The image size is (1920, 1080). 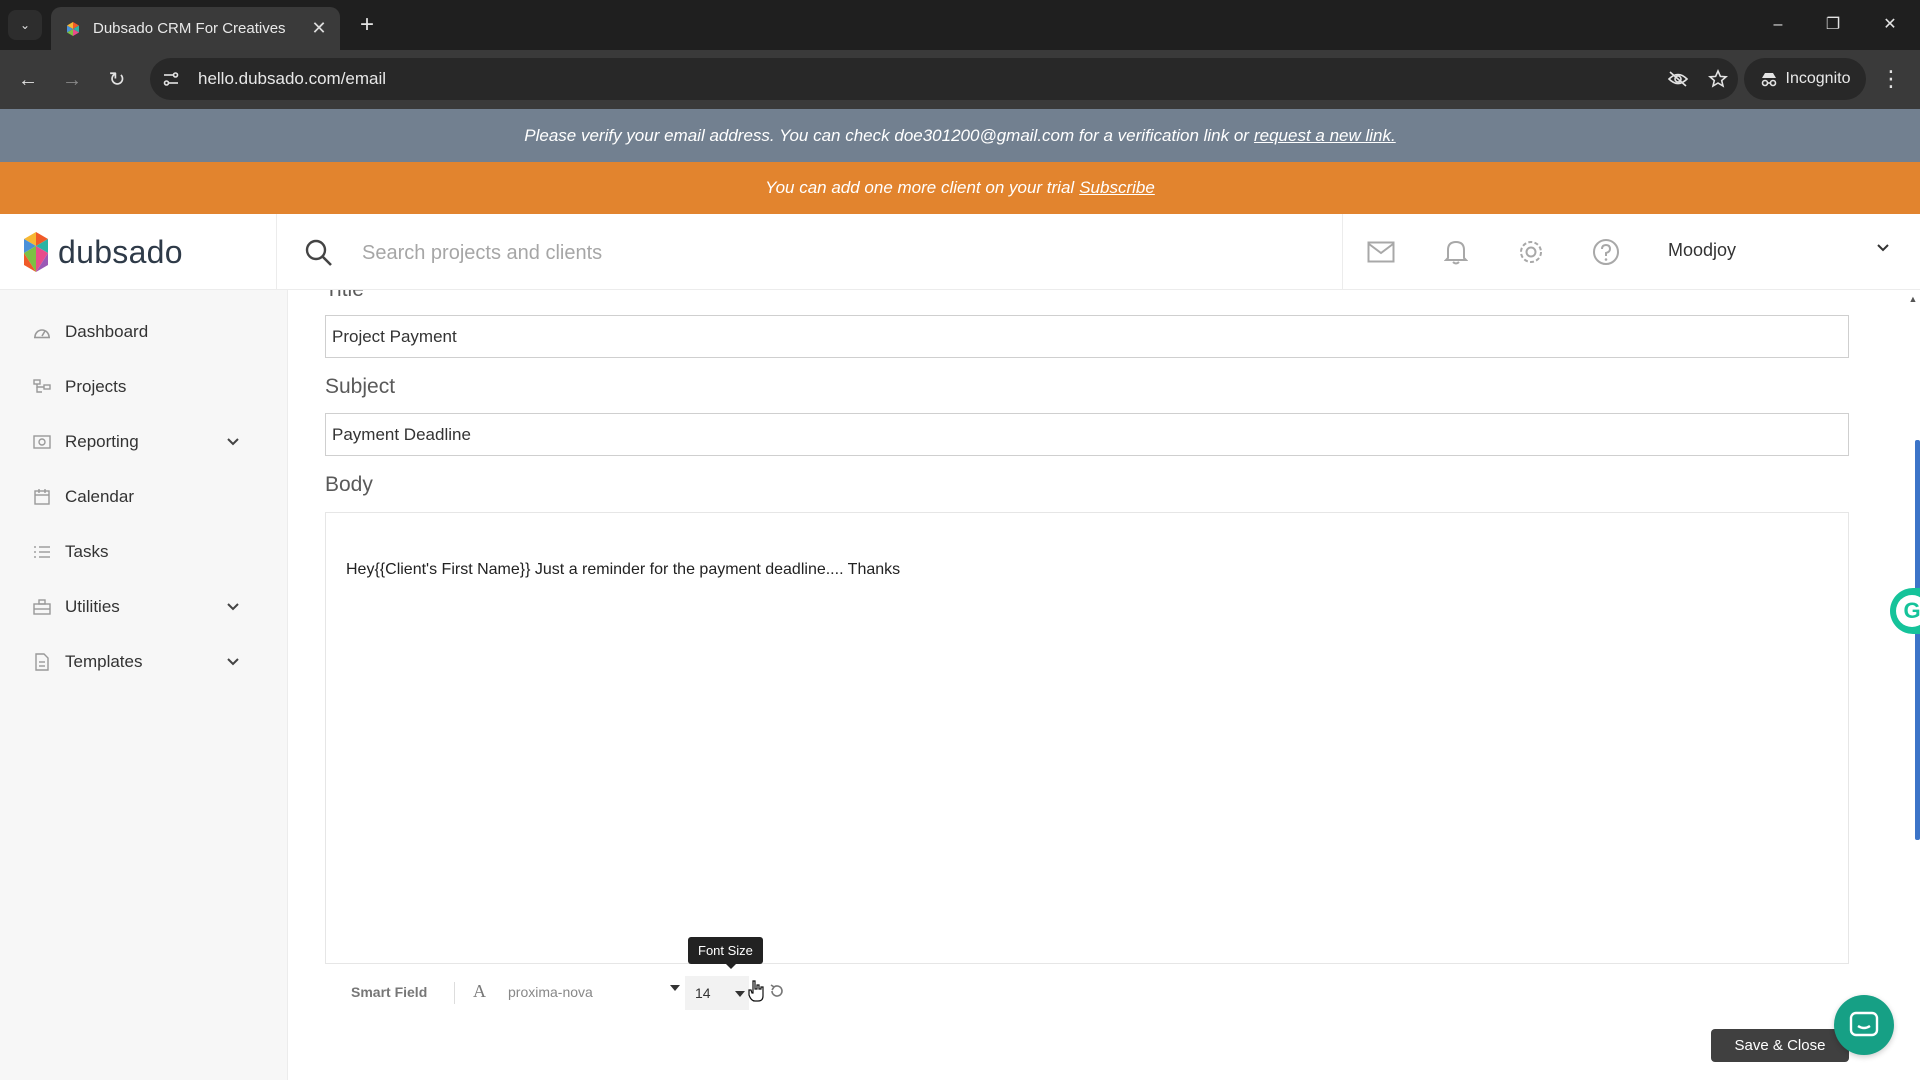 I want to click on reporting-icon, so click(x=42, y=442).